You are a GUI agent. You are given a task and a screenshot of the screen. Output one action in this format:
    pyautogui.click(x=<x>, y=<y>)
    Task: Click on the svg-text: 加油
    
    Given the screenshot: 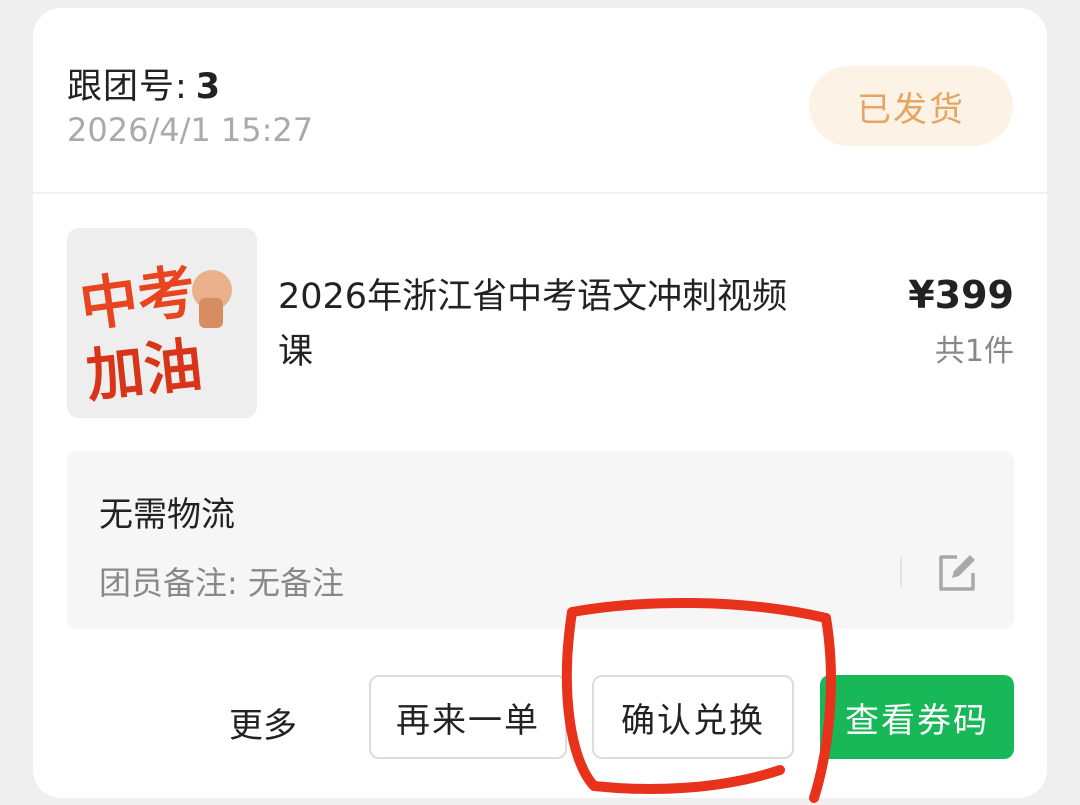 What is the action you would take?
    pyautogui.click(x=144, y=370)
    